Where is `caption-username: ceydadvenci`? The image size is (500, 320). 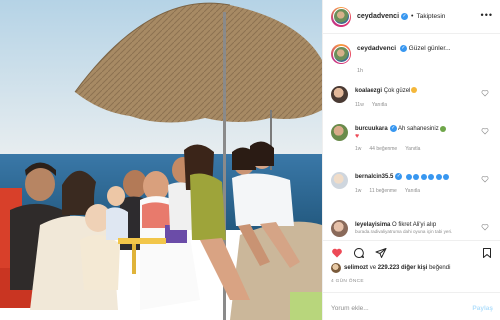
caption-username: ceydadvenci is located at coordinates (376, 48).